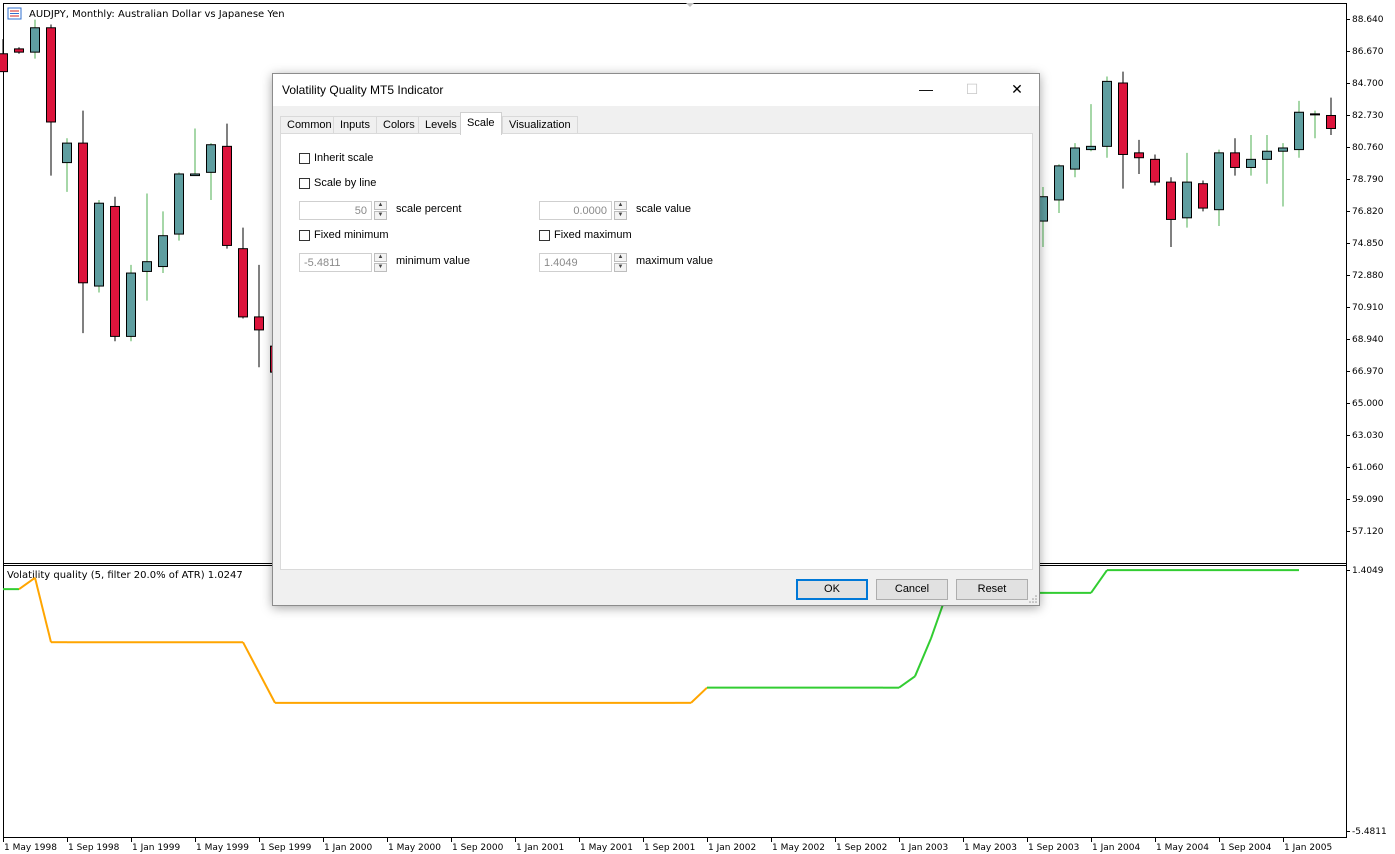 The image size is (1395, 854). I want to click on time-tick-label: 1 Sep 1998, so click(94, 848).